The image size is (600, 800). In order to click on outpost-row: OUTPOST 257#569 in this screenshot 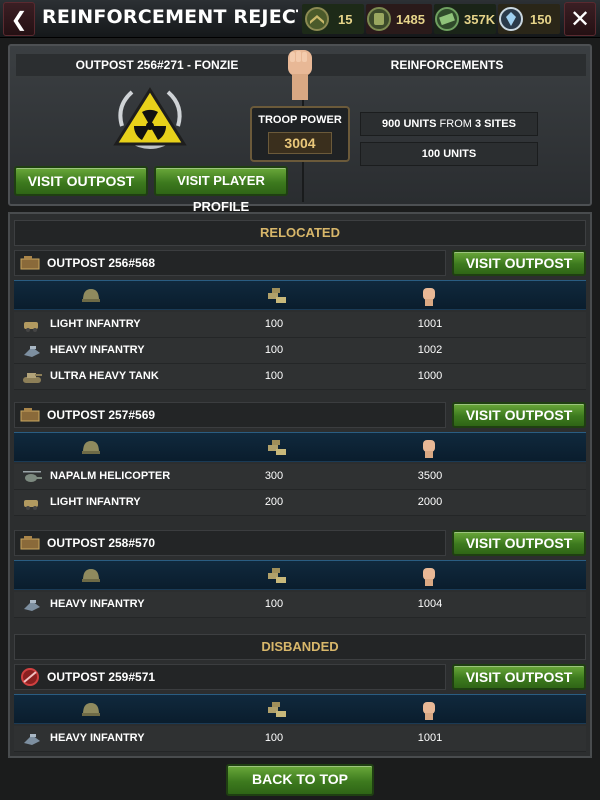, I will do `click(230, 415)`.